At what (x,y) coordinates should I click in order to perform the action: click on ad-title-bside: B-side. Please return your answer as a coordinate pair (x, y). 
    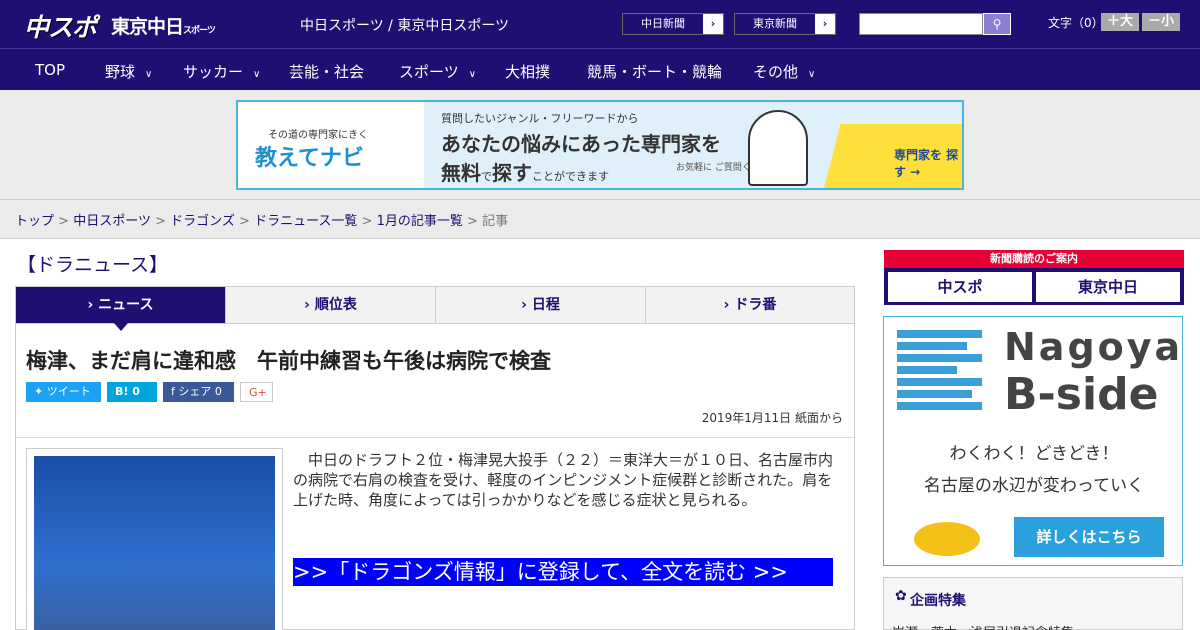
    Looking at the image, I should click on (1081, 394).